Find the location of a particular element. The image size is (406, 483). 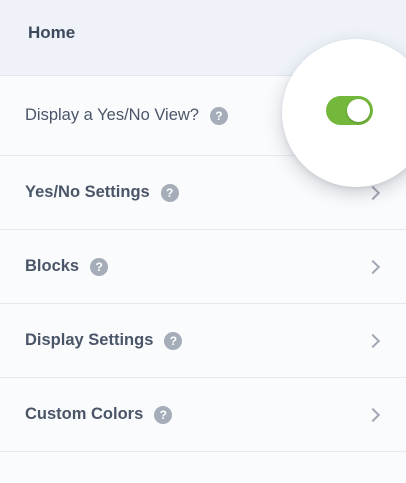

menu-item-label: Yes/No Settings is located at coordinates (87, 192).